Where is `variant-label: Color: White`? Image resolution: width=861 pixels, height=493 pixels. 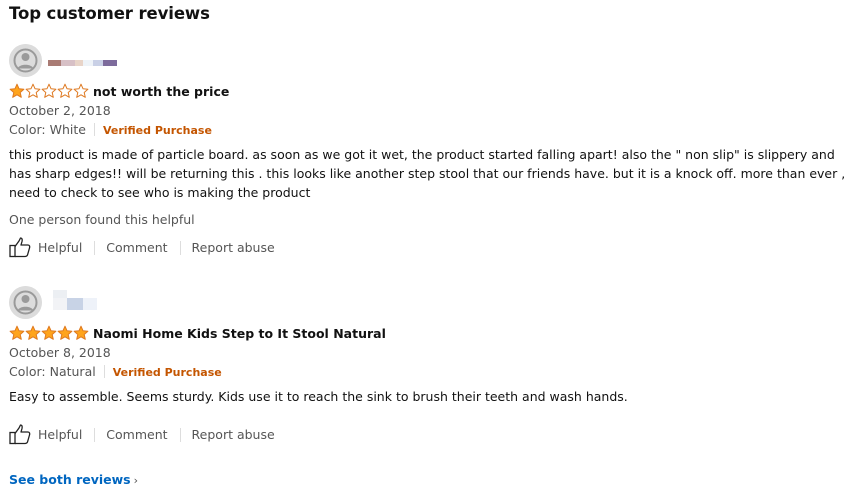 variant-label: Color: White is located at coordinates (47, 129).